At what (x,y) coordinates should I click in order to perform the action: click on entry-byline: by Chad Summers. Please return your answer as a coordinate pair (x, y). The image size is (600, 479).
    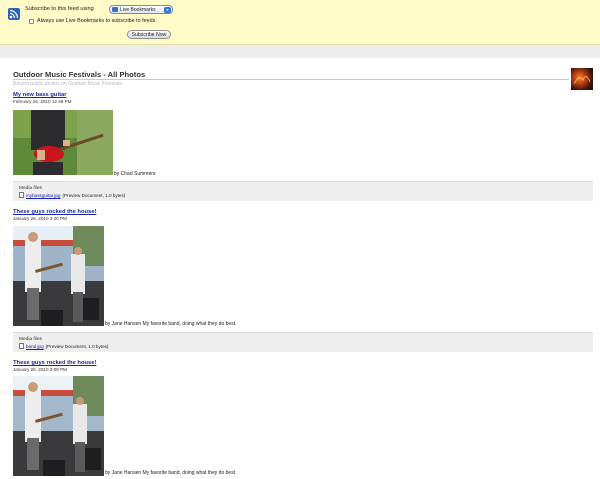
    Looking at the image, I should click on (135, 174).